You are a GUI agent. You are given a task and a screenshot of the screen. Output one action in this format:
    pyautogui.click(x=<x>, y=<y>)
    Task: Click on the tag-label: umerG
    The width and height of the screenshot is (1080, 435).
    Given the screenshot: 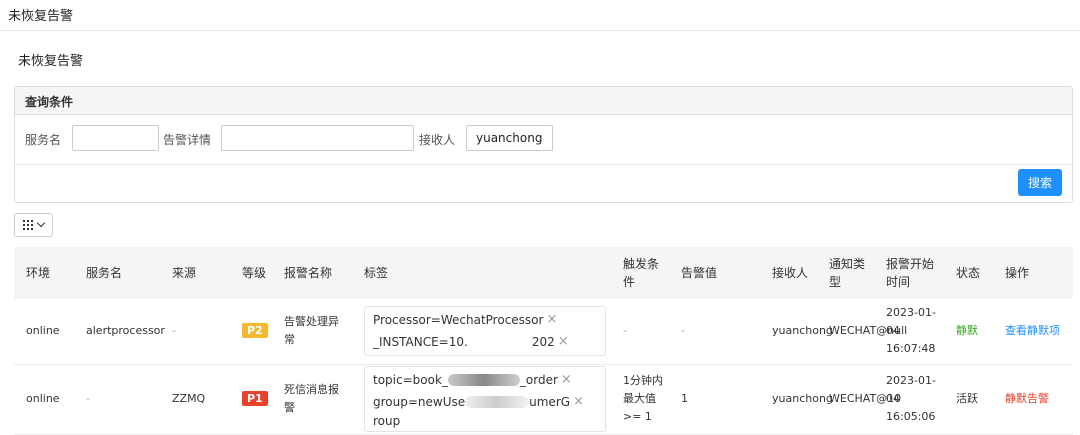 What is the action you would take?
    pyautogui.click(x=550, y=402)
    